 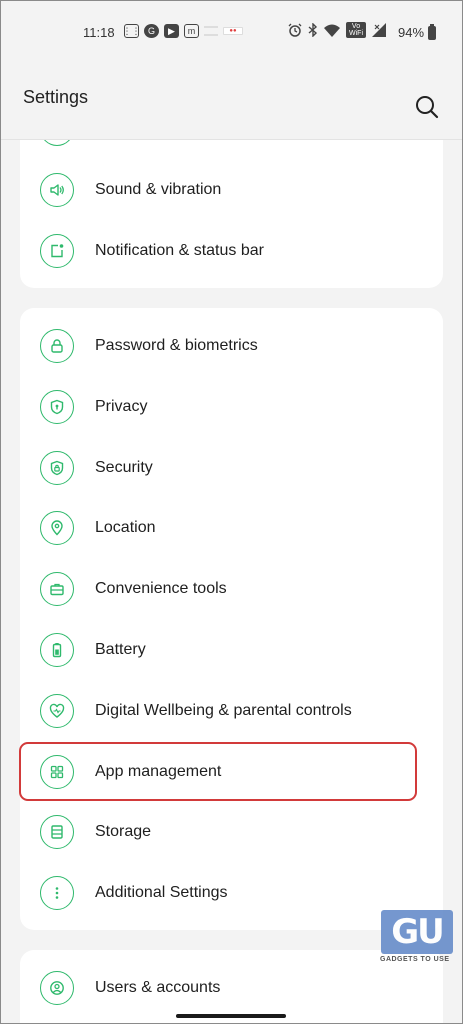 I want to click on app-grid-icon, so click(x=57, y=772).